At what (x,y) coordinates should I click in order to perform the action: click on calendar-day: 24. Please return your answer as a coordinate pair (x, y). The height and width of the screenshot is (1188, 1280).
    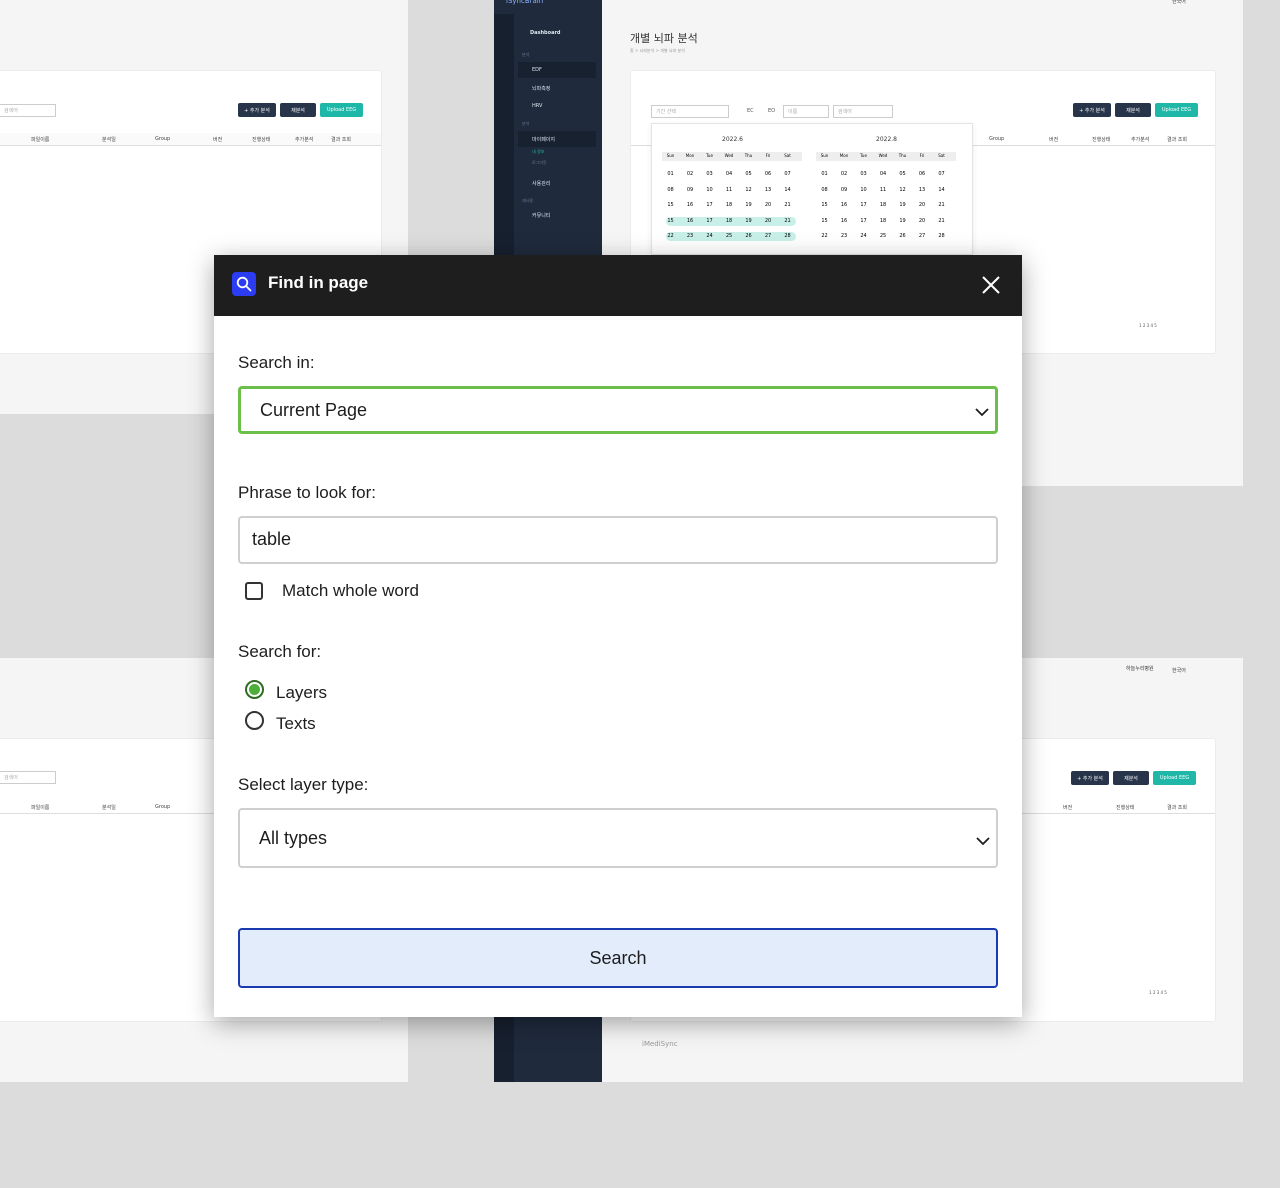
    Looking at the image, I should click on (863, 236).